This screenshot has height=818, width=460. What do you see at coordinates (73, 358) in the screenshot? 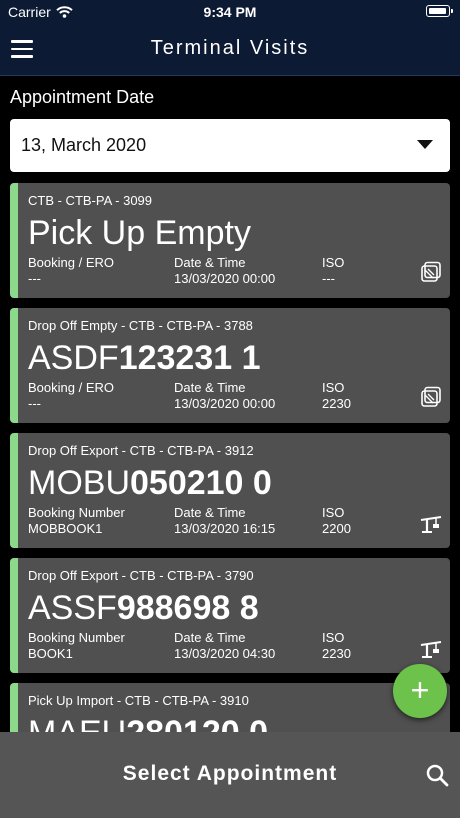
I see `title-prefix: ASDF` at bounding box center [73, 358].